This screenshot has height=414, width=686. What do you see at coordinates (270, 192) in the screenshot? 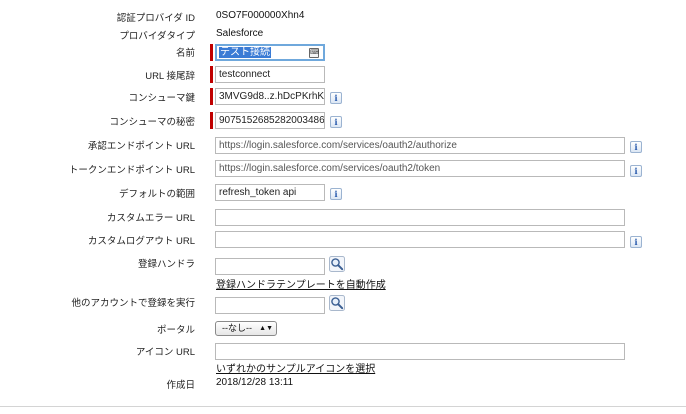
I see `default-scopes-input: refresh_token api` at bounding box center [270, 192].